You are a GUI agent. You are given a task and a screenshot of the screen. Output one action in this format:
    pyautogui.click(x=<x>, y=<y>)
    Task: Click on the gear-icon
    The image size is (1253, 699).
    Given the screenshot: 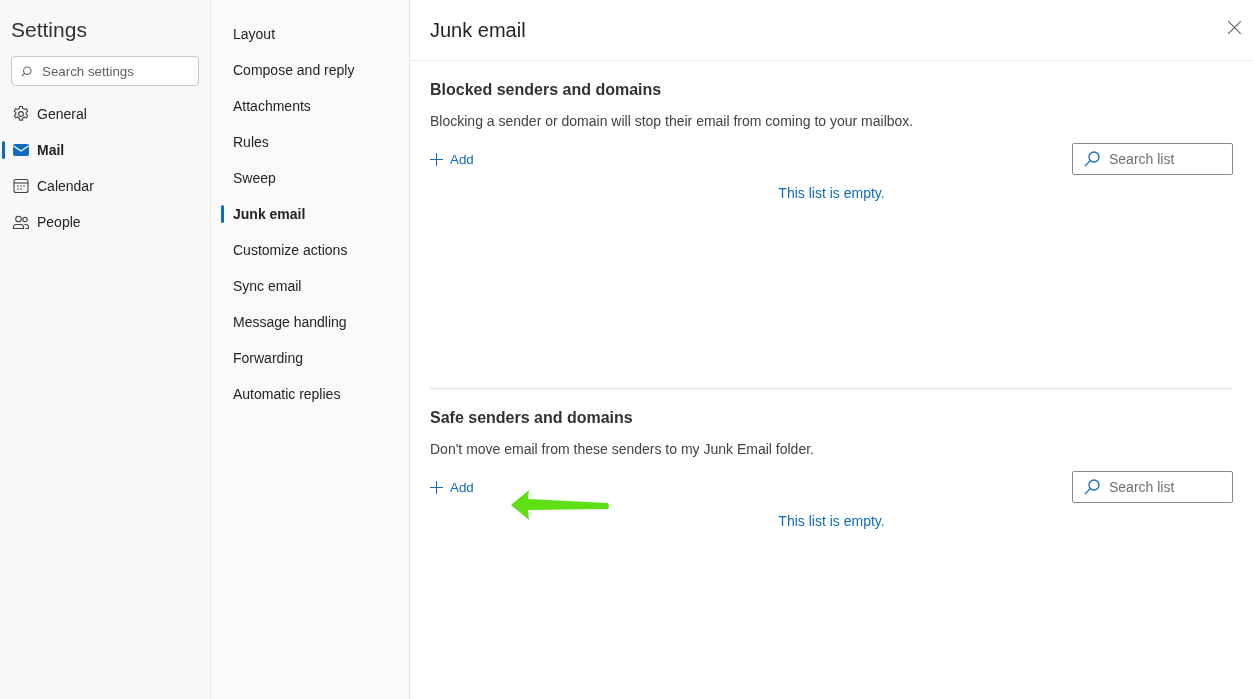 What is the action you would take?
    pyautogui.click(x=21, y=114)
    